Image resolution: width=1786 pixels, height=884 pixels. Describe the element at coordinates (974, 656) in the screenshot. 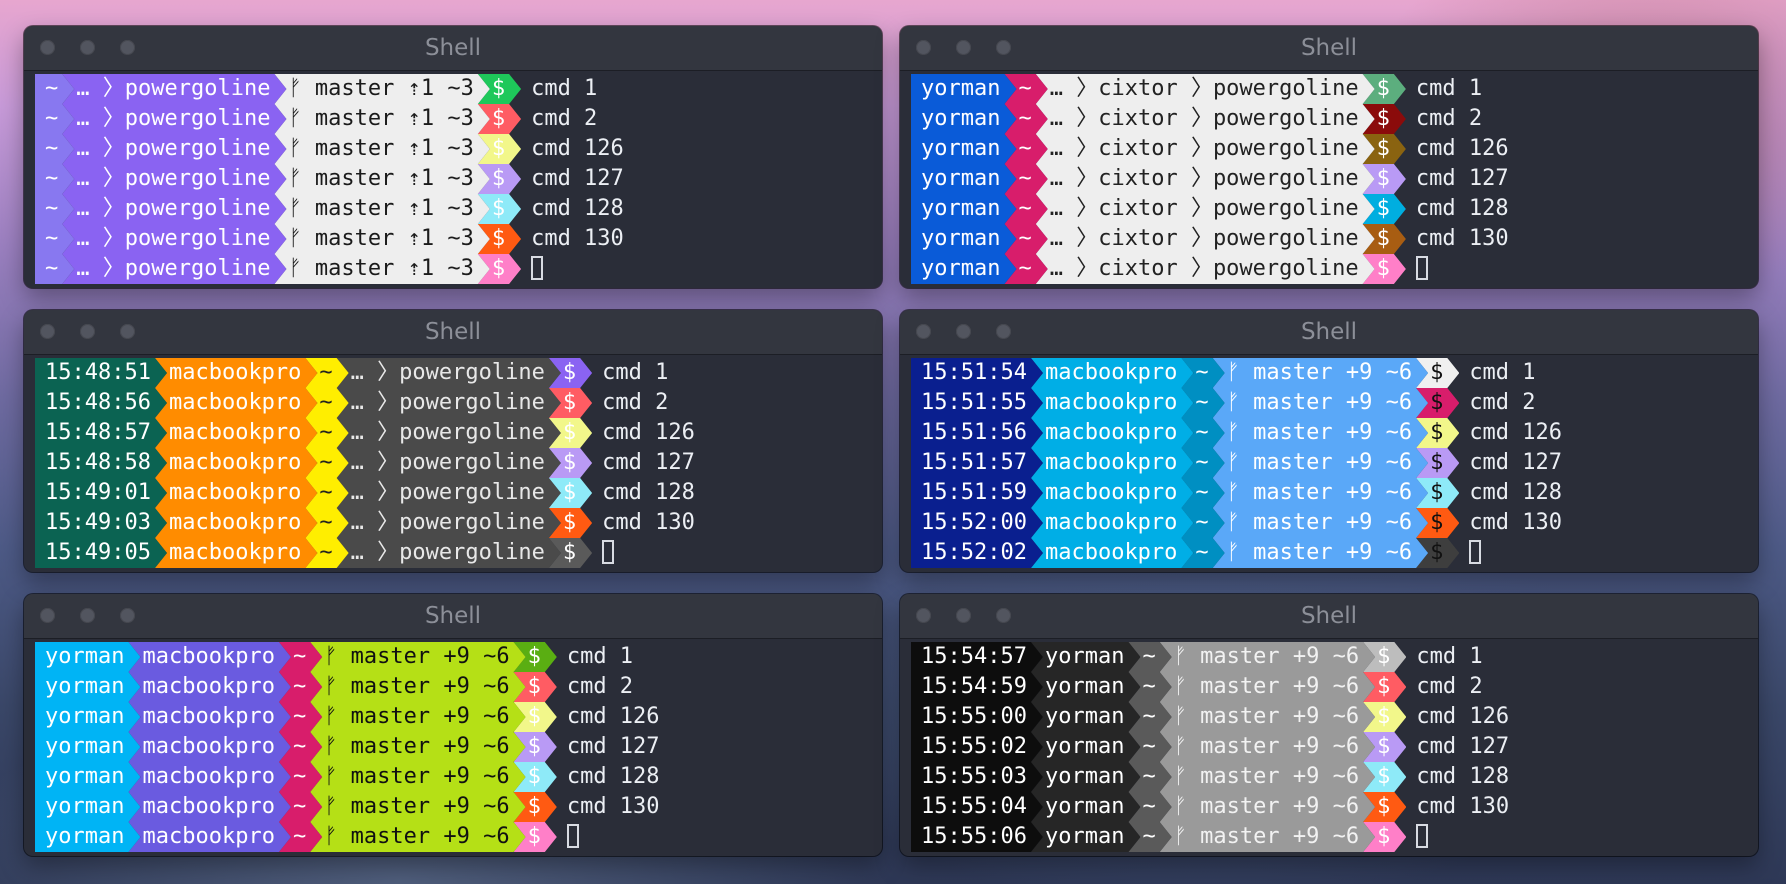

I see `prompt-segment-text: 15:54:57` at that location.